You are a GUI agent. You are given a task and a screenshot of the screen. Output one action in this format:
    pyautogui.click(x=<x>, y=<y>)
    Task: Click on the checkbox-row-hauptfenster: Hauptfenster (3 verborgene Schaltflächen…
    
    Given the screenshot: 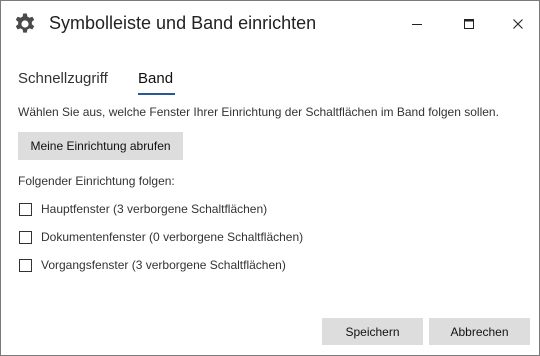 What is the action you would take?
    pyautogui.click(x=143, y=209)
    